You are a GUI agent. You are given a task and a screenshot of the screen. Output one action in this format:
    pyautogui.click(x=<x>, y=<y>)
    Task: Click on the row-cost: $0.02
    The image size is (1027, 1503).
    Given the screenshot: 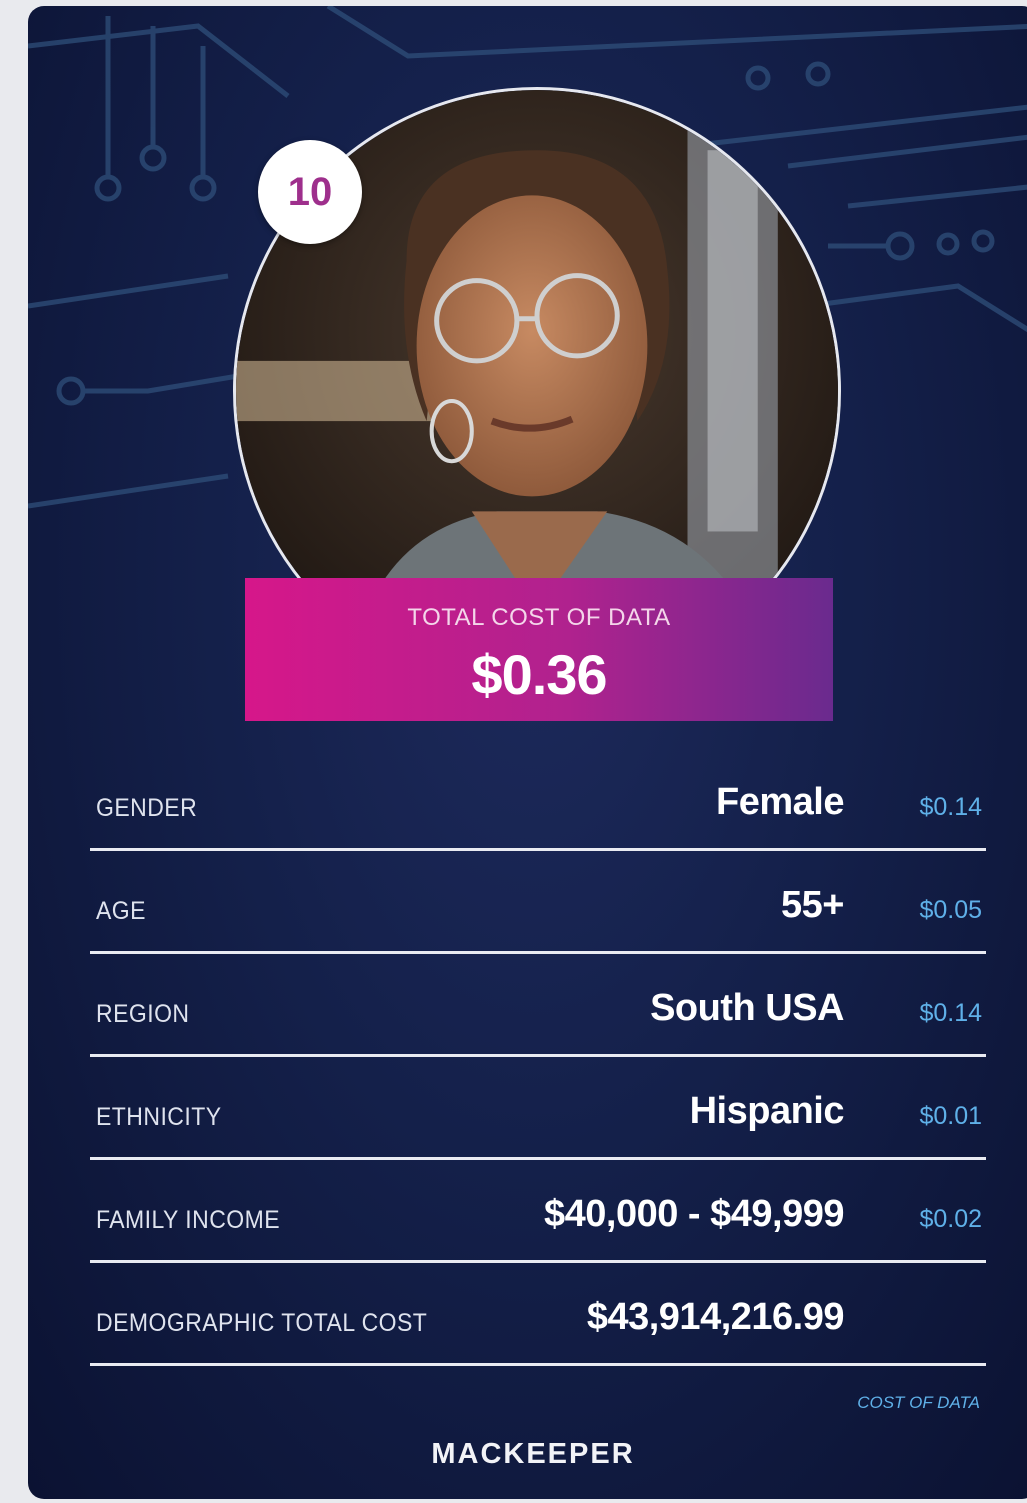 What is the action you would take?
    pyautogui.click(x=950, y=1219)
    